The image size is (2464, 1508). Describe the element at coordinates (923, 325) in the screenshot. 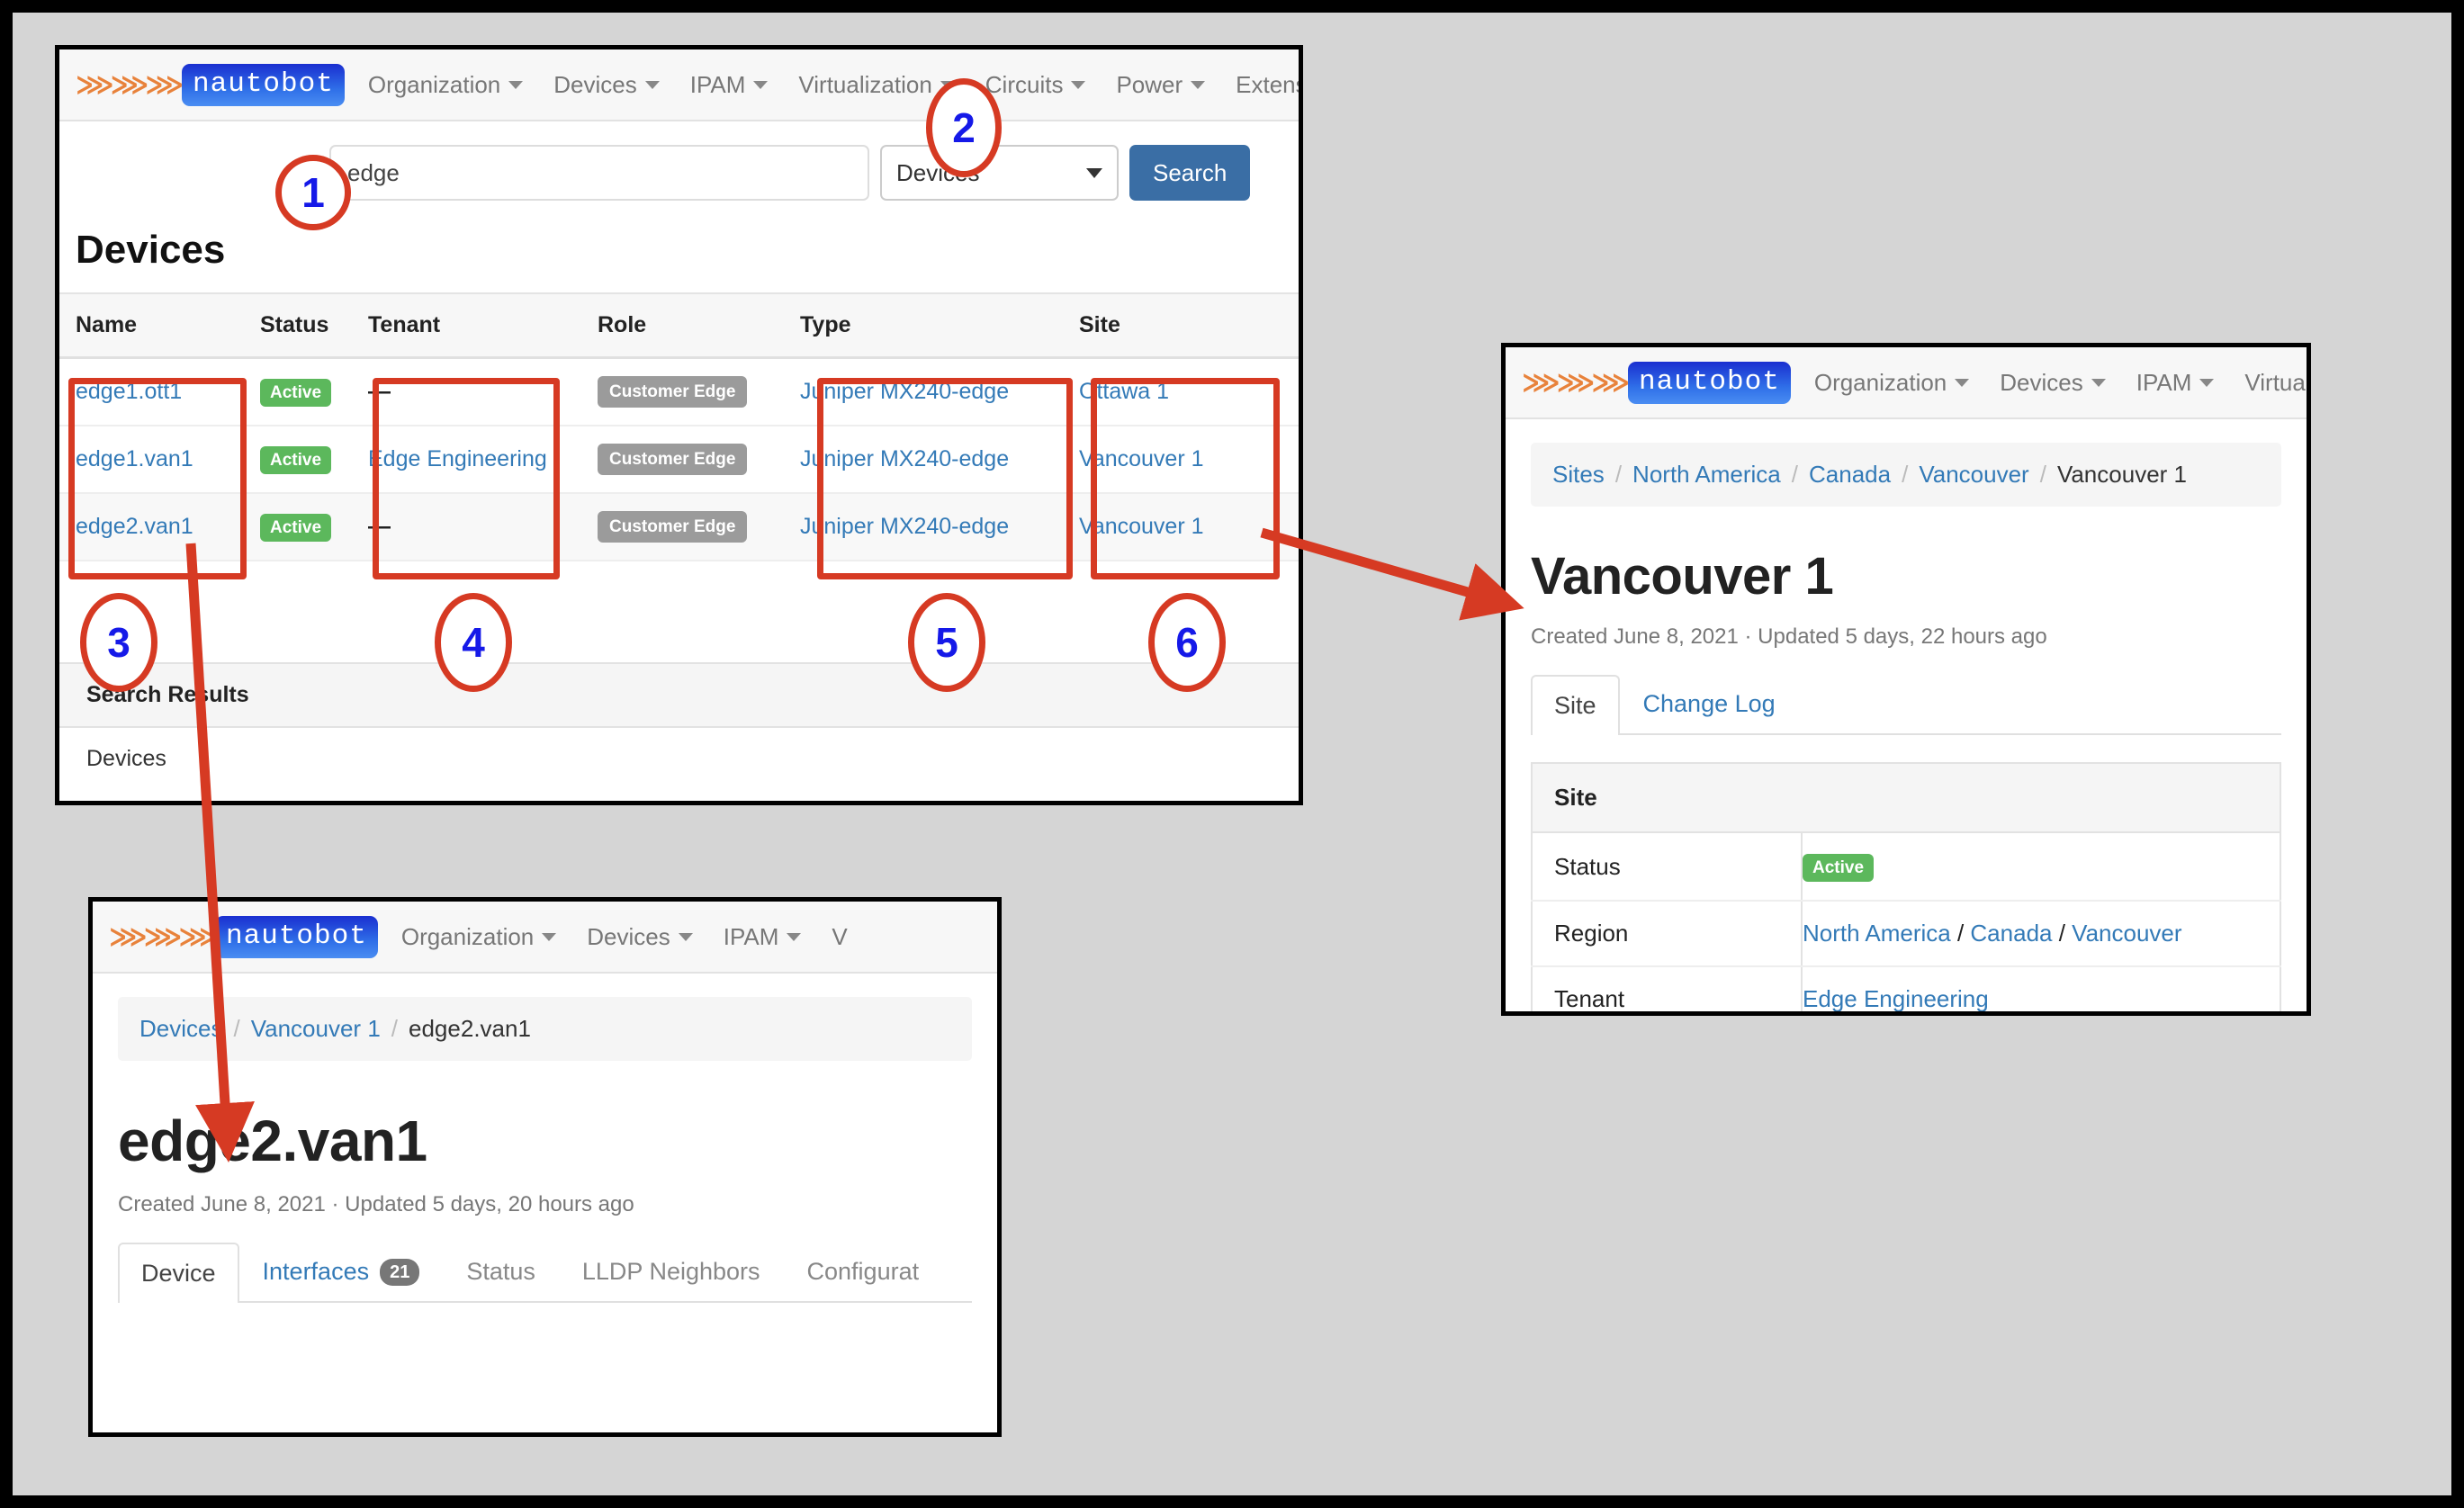

I see `col-header-type: Type` at that location.